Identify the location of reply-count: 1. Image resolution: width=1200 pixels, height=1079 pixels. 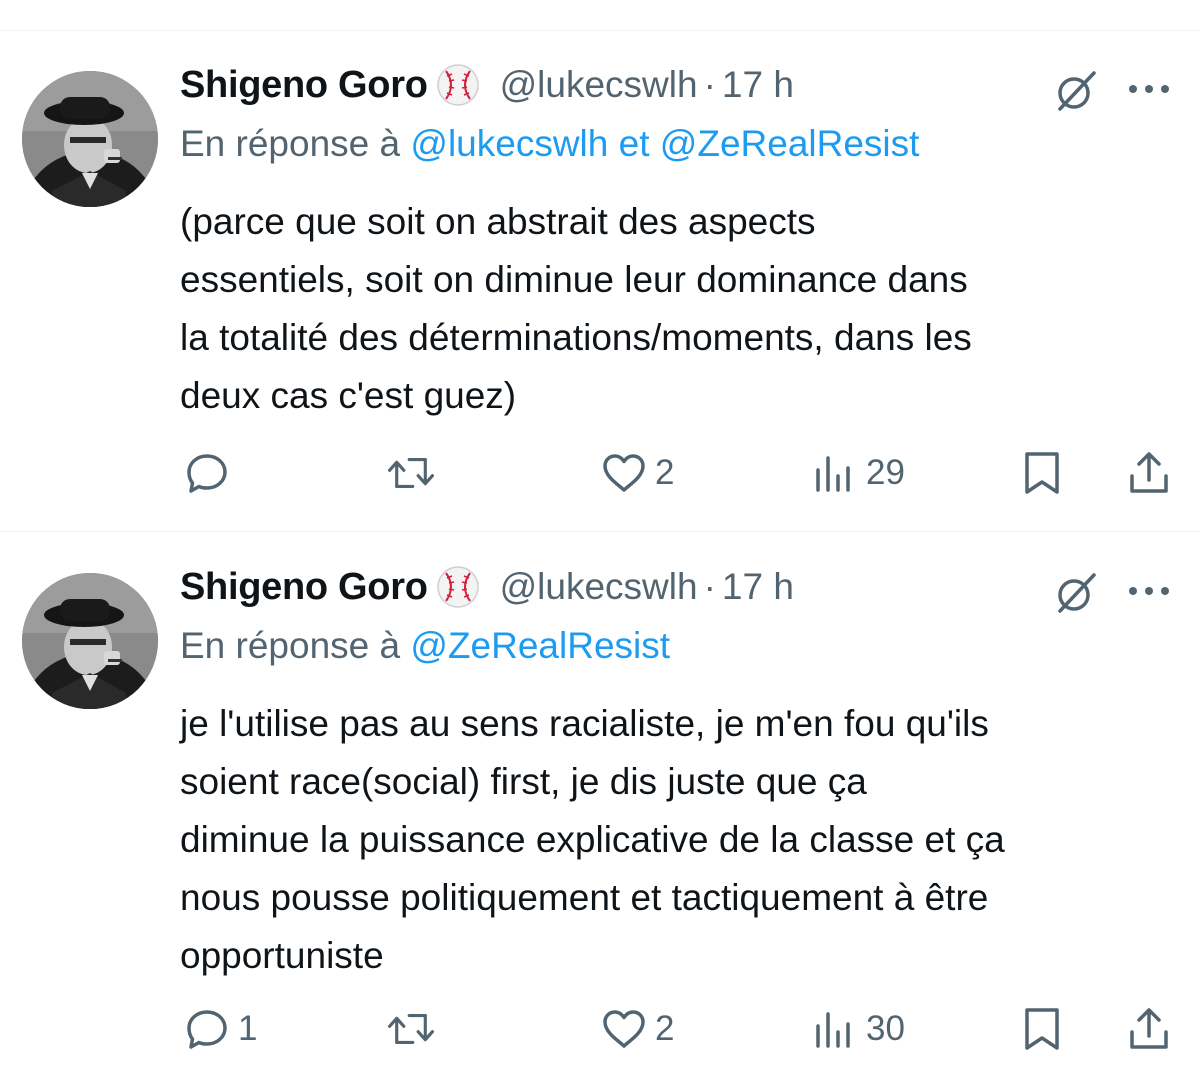
(248, 1028).